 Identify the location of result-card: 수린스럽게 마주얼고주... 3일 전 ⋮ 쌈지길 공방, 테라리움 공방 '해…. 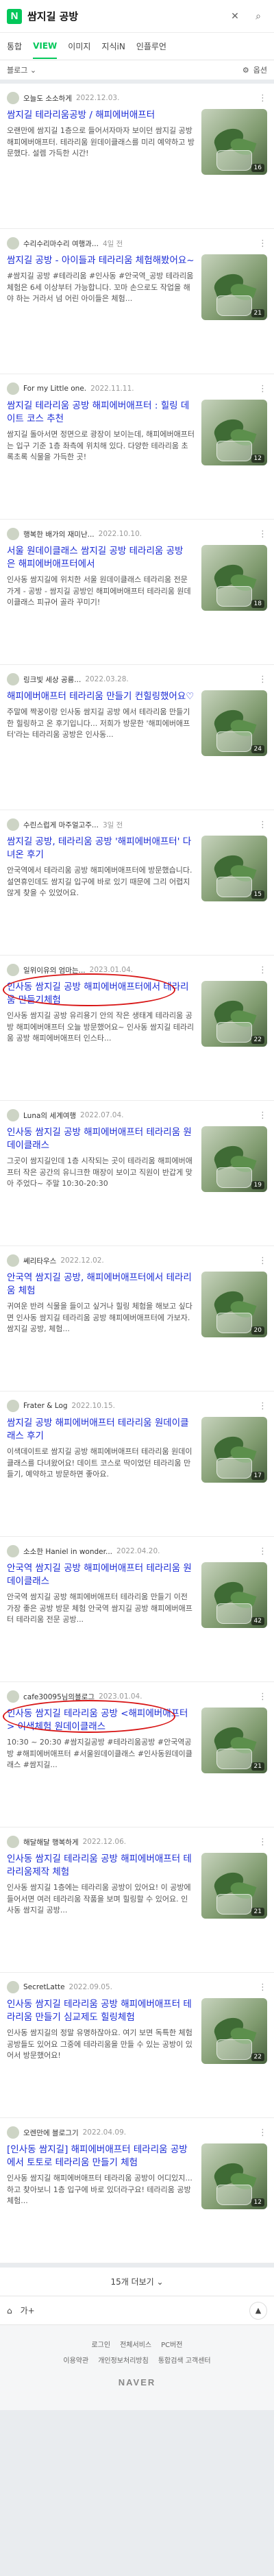
(137, 883).